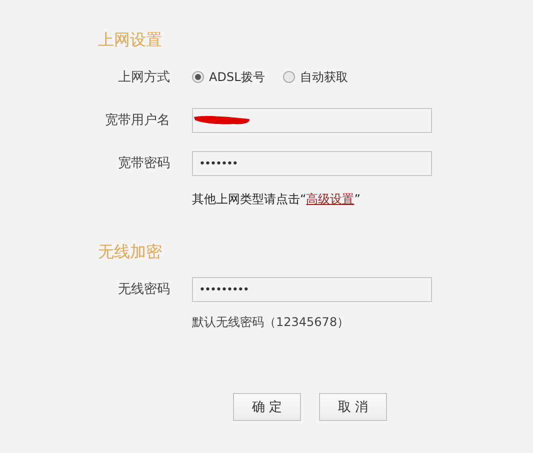 The width and height of the screenshot is (533, 453). Describe the element at coordinates (276, 199) in the screenshot. I see `note-text: 其他上网类型请点击“高级设置”` at that location.